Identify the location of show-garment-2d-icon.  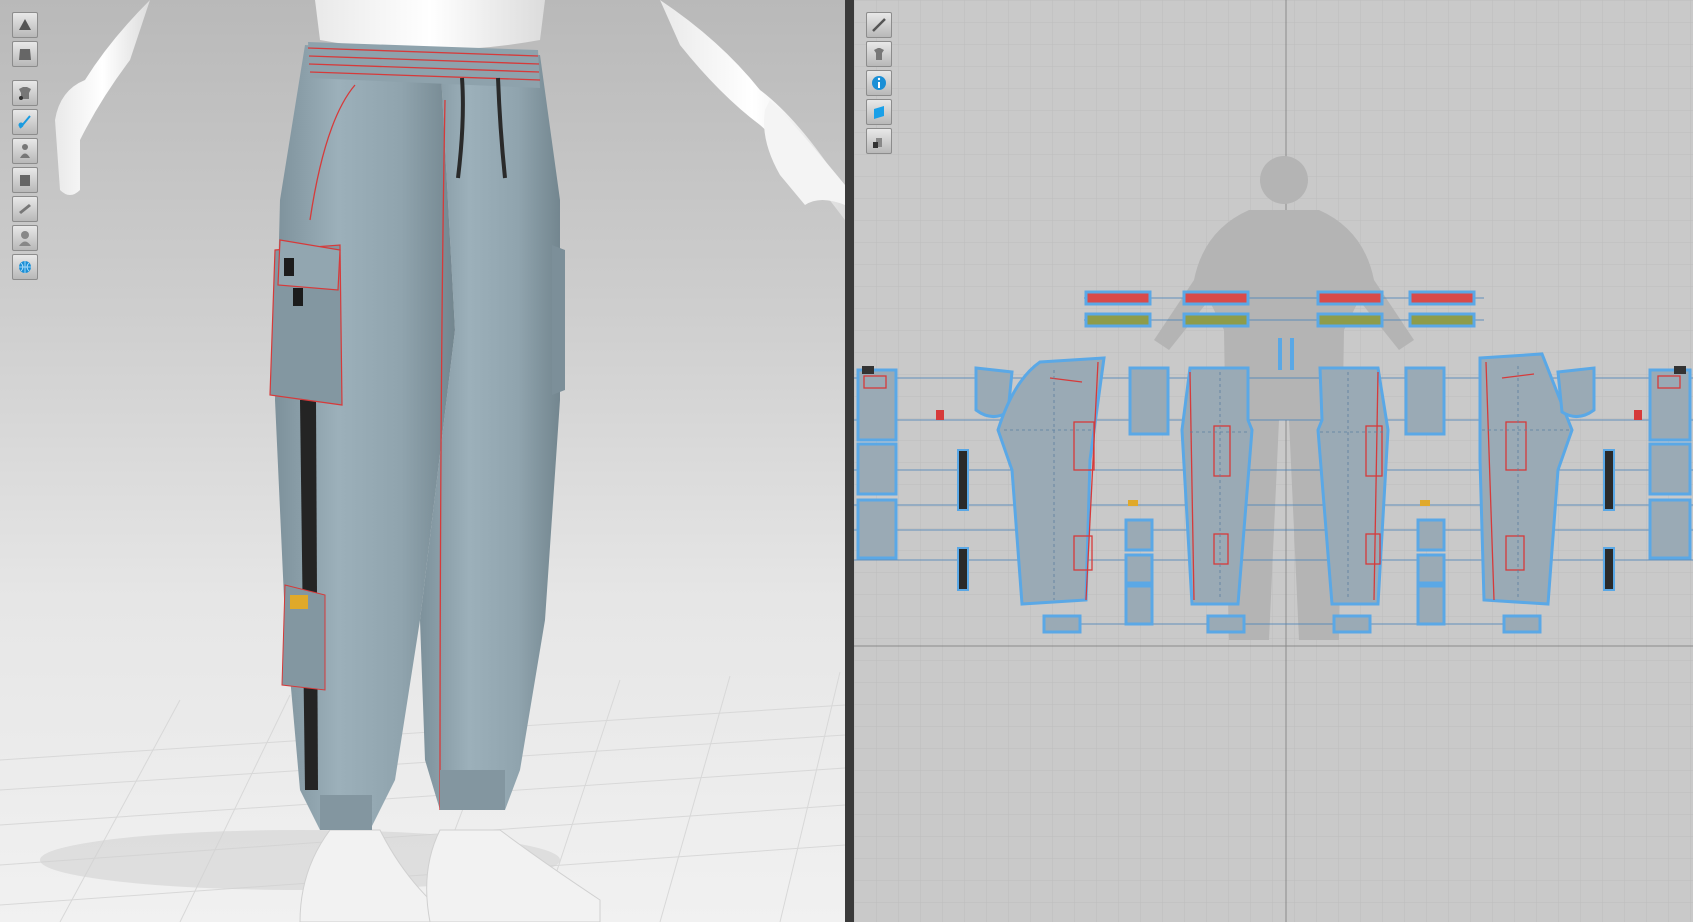
(879, 54).